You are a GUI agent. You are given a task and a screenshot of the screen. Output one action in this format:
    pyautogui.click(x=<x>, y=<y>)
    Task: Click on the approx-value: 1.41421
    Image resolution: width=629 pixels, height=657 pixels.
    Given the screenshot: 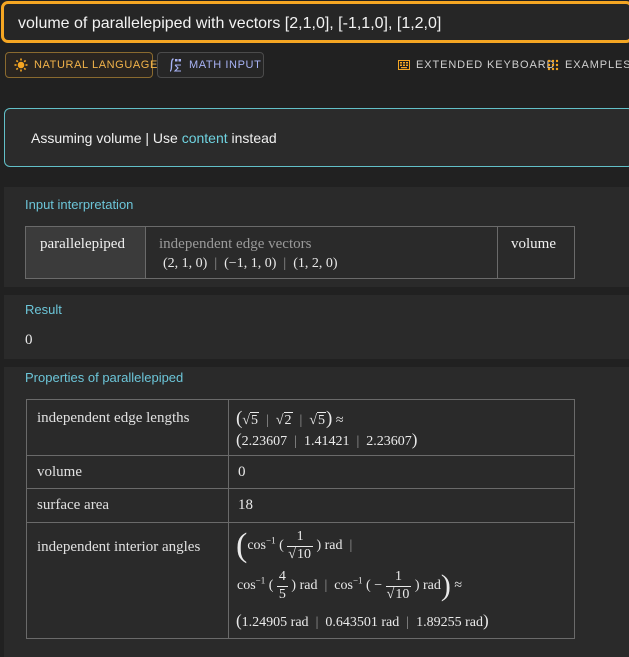 What is the action you would take?
    pyautogui.click(x=326, y=441)
    